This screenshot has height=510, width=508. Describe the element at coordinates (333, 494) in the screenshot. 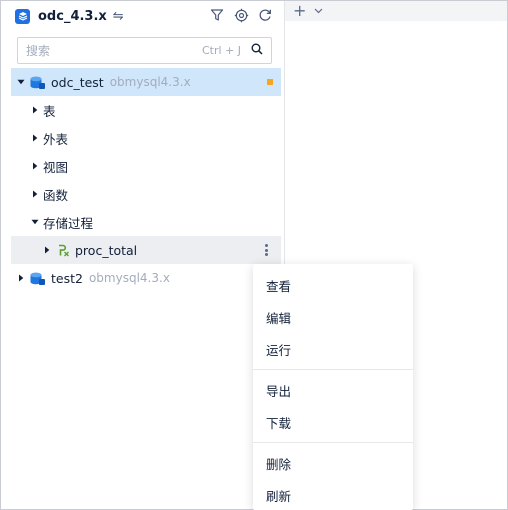

I see `menu-item-refresh: 刷新` at that location.